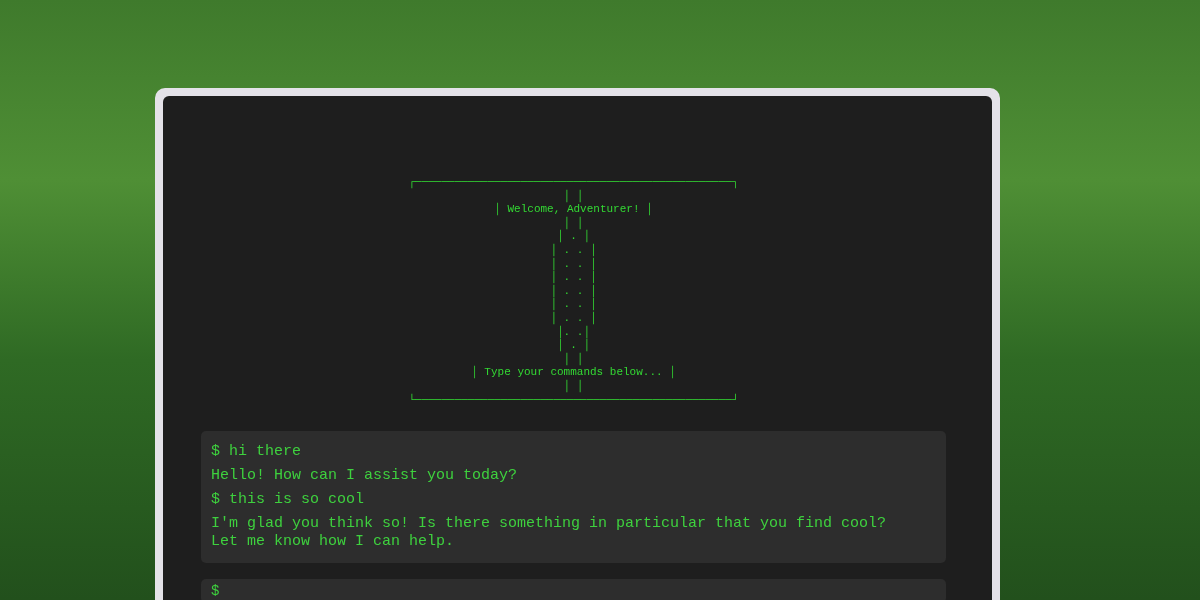 The width and height of the screenshot is (1200, 600). What do you see at coordinates (549, 533) in the screenshot?
I see `terminal-line: I'm glad you think so! Is there something in particular that you find cool? Let me know how I can help.` at bounding box center [549, 533].